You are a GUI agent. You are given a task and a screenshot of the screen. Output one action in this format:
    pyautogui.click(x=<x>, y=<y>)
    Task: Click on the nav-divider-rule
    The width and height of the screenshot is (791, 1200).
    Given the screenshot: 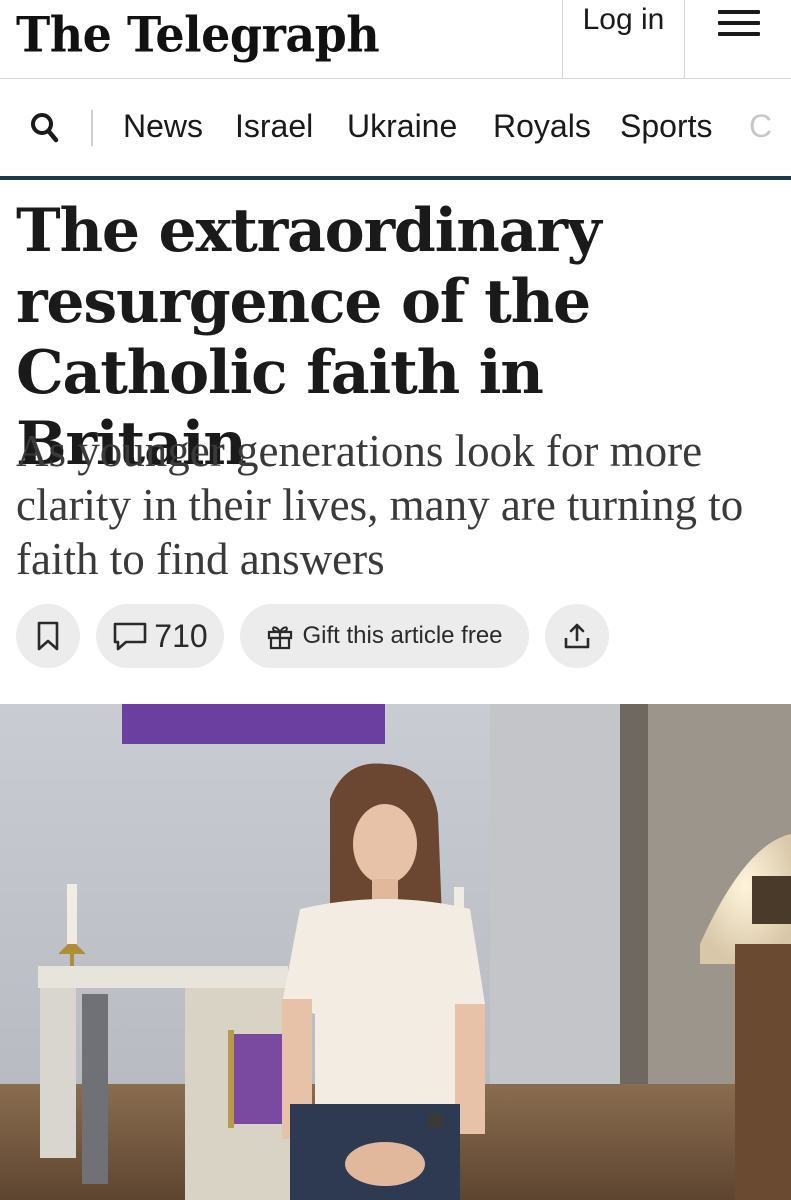 What is the action you would take?
    pyautogui.click(x=395, y=178)
    